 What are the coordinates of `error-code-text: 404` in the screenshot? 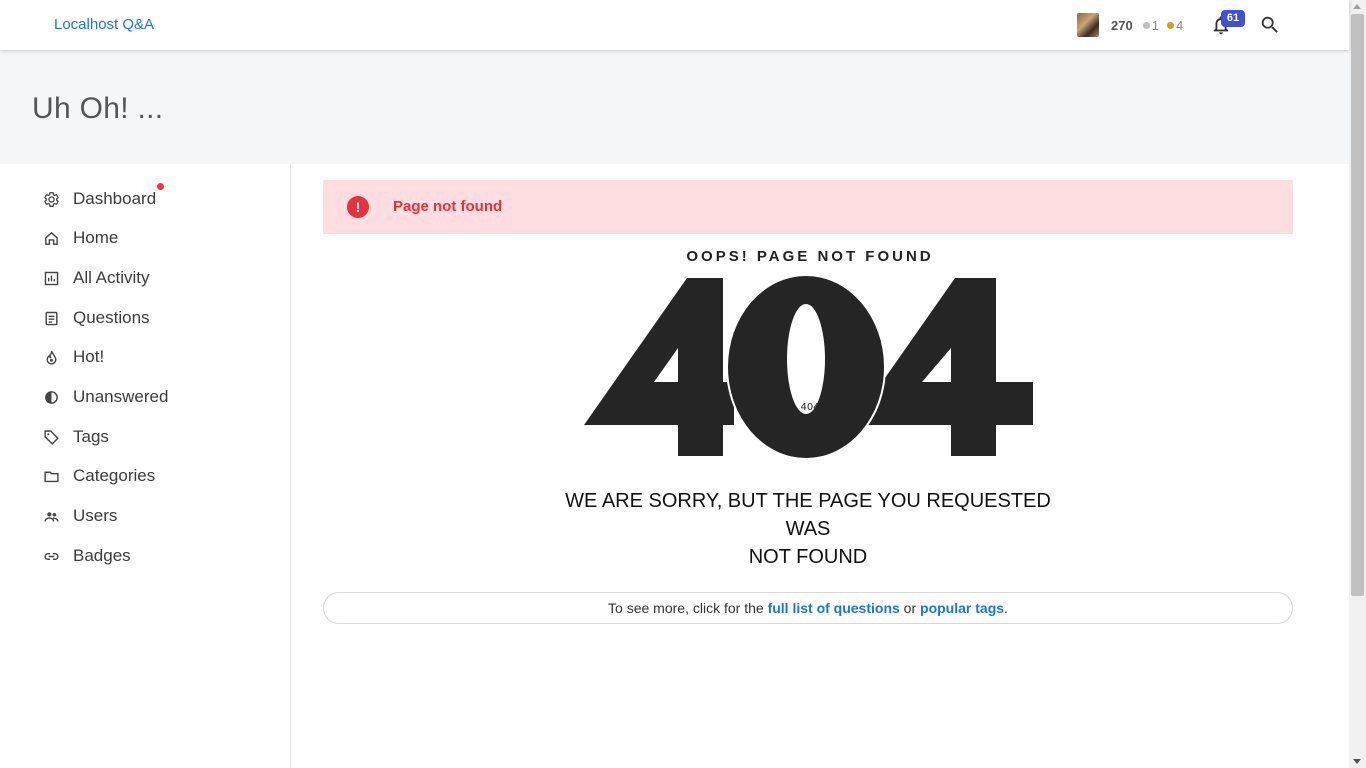 It's located at (809, 407).